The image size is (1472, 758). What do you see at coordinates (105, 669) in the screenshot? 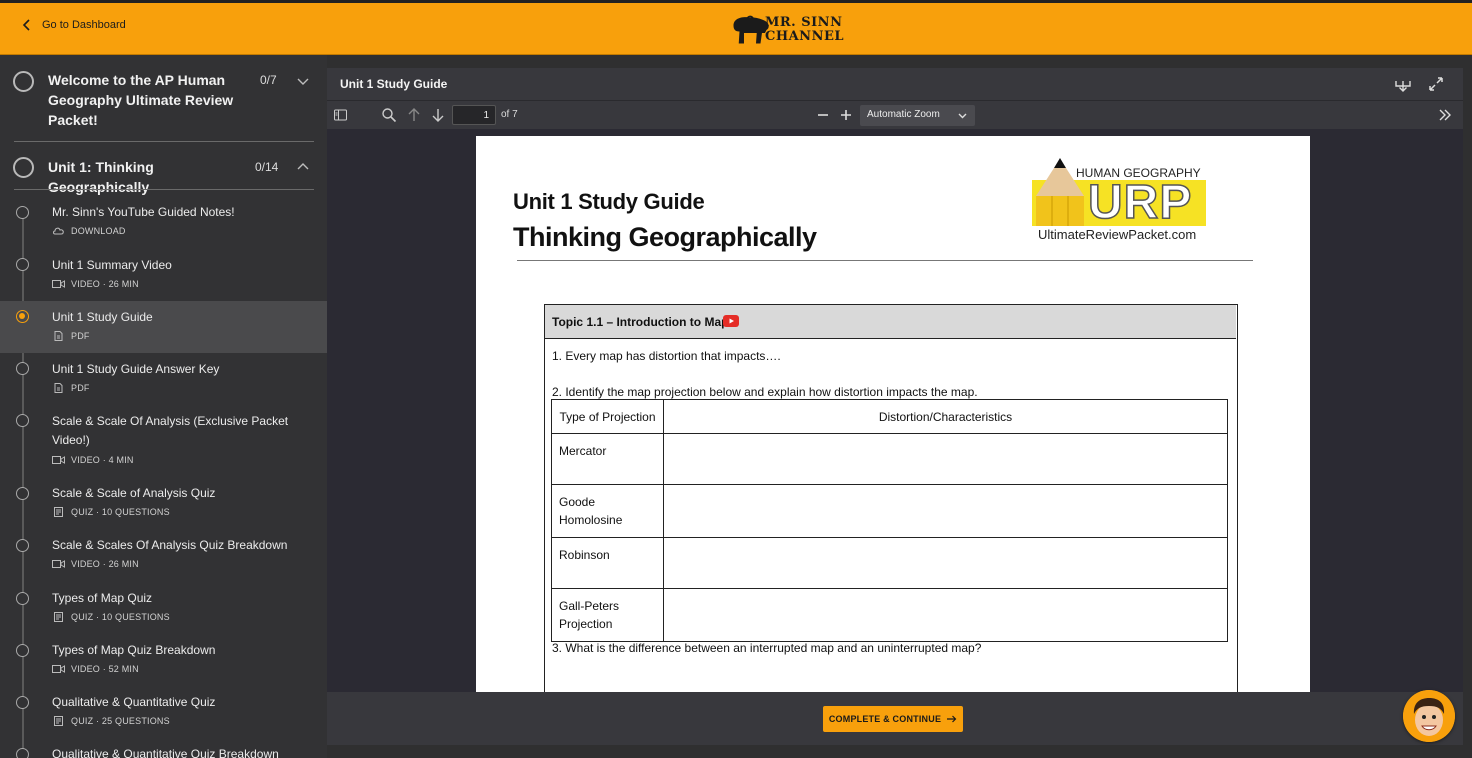
I see `lesson-meta-text: VIDEO · 52 MIN` at bounding box center [105, 669].